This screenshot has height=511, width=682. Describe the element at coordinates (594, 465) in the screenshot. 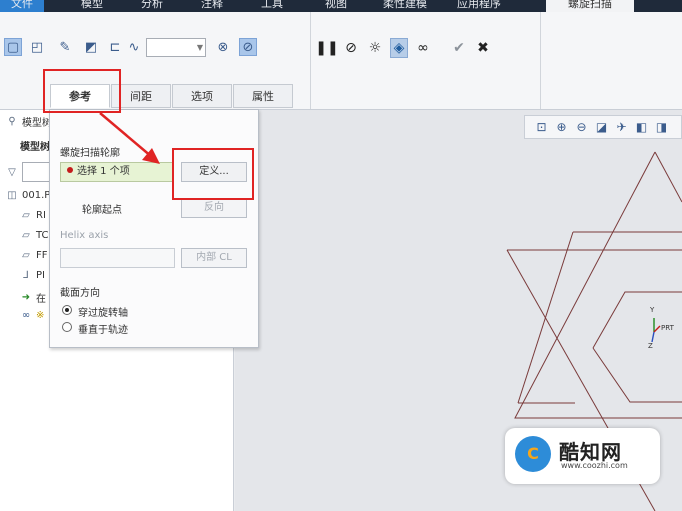

I see `watermark-url: www.coozhi.com` at that location.